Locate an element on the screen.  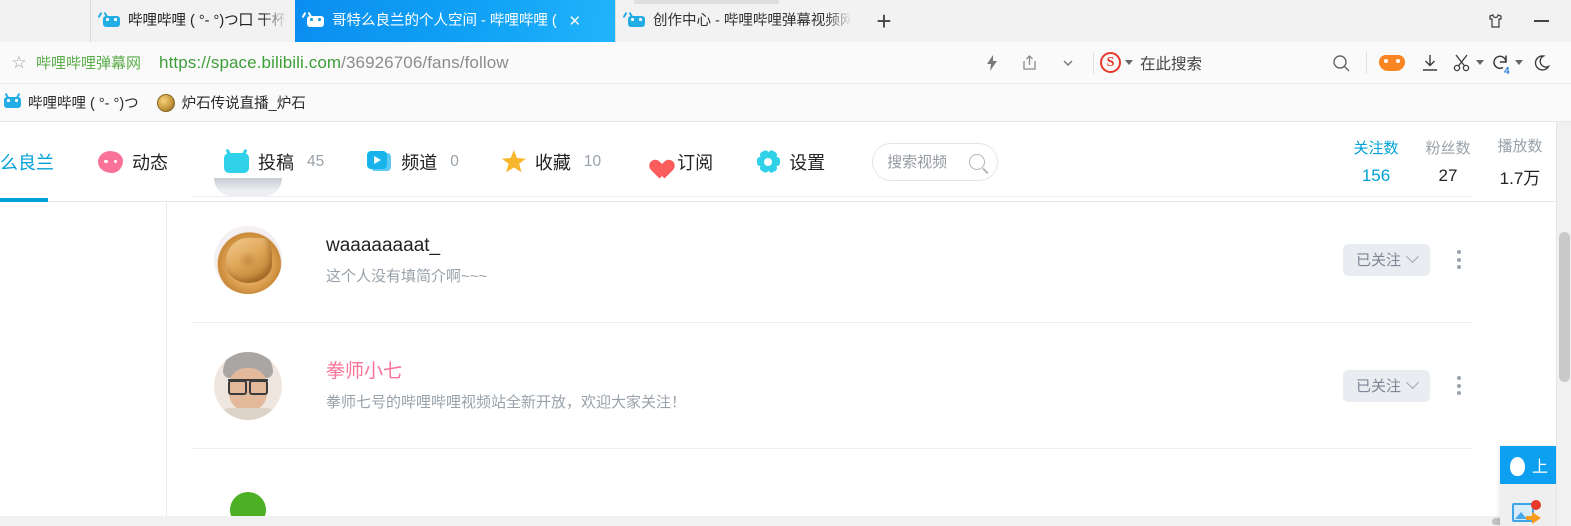
browser-tab-2: 创作中心 - 哔哩哔哩弹幕视频网 - ( is located at coordinates (737, 21).